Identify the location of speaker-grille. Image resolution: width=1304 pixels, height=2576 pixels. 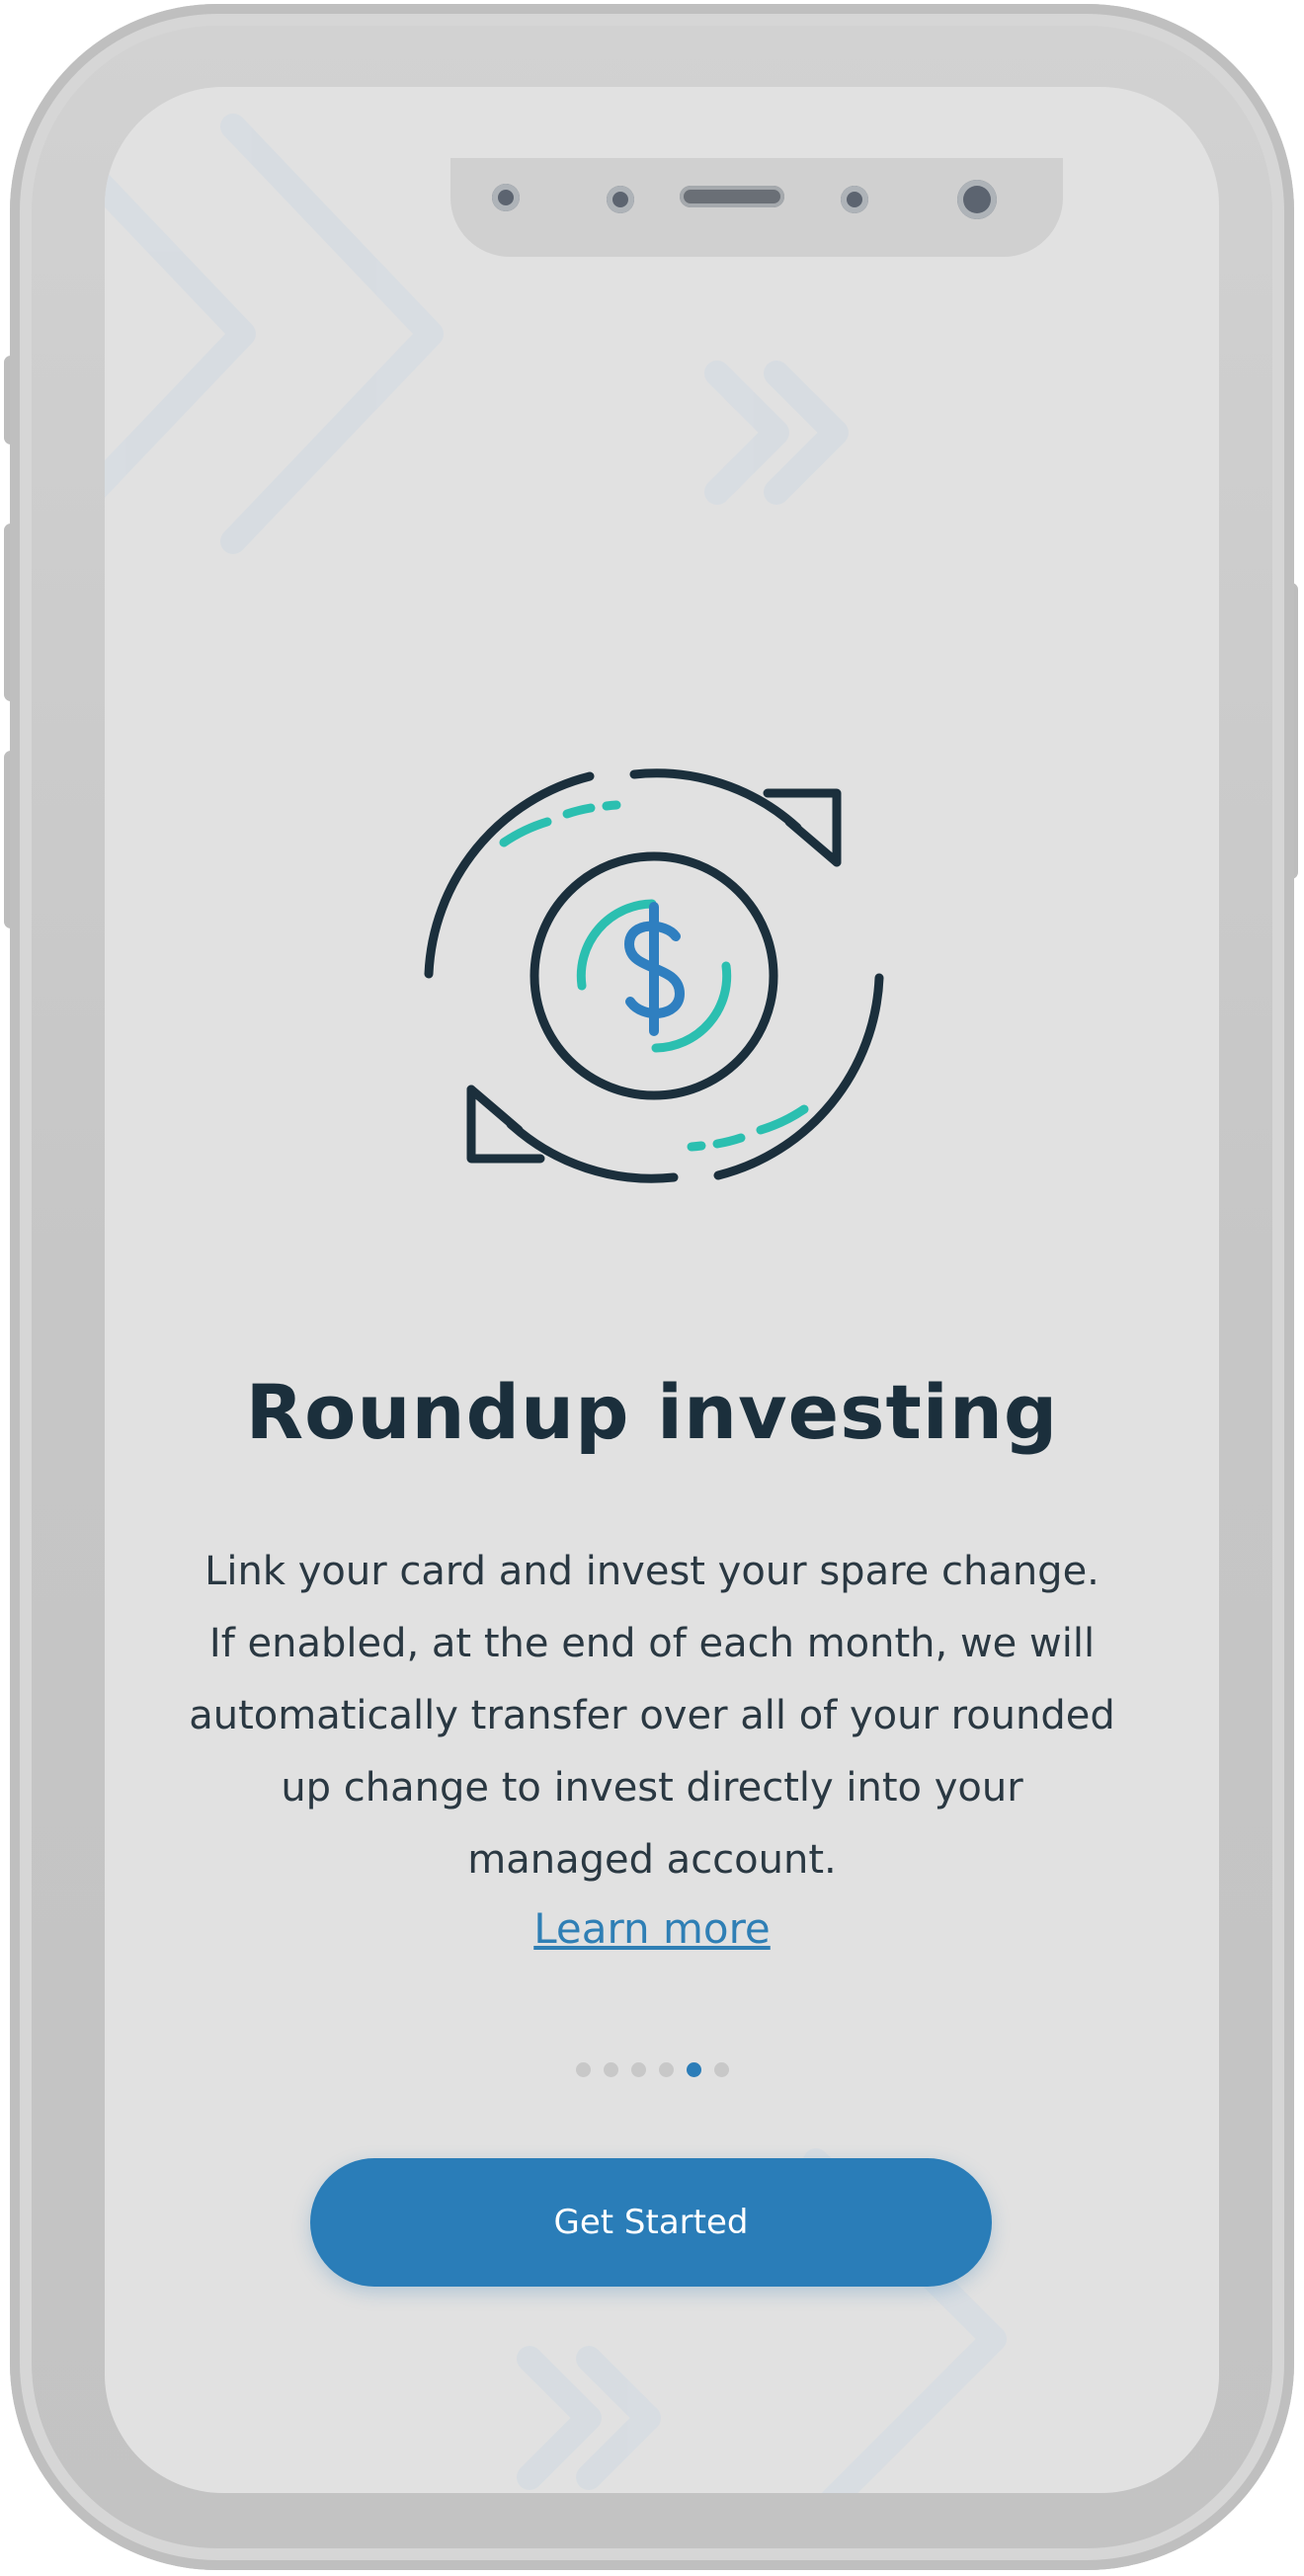
(732, 196).